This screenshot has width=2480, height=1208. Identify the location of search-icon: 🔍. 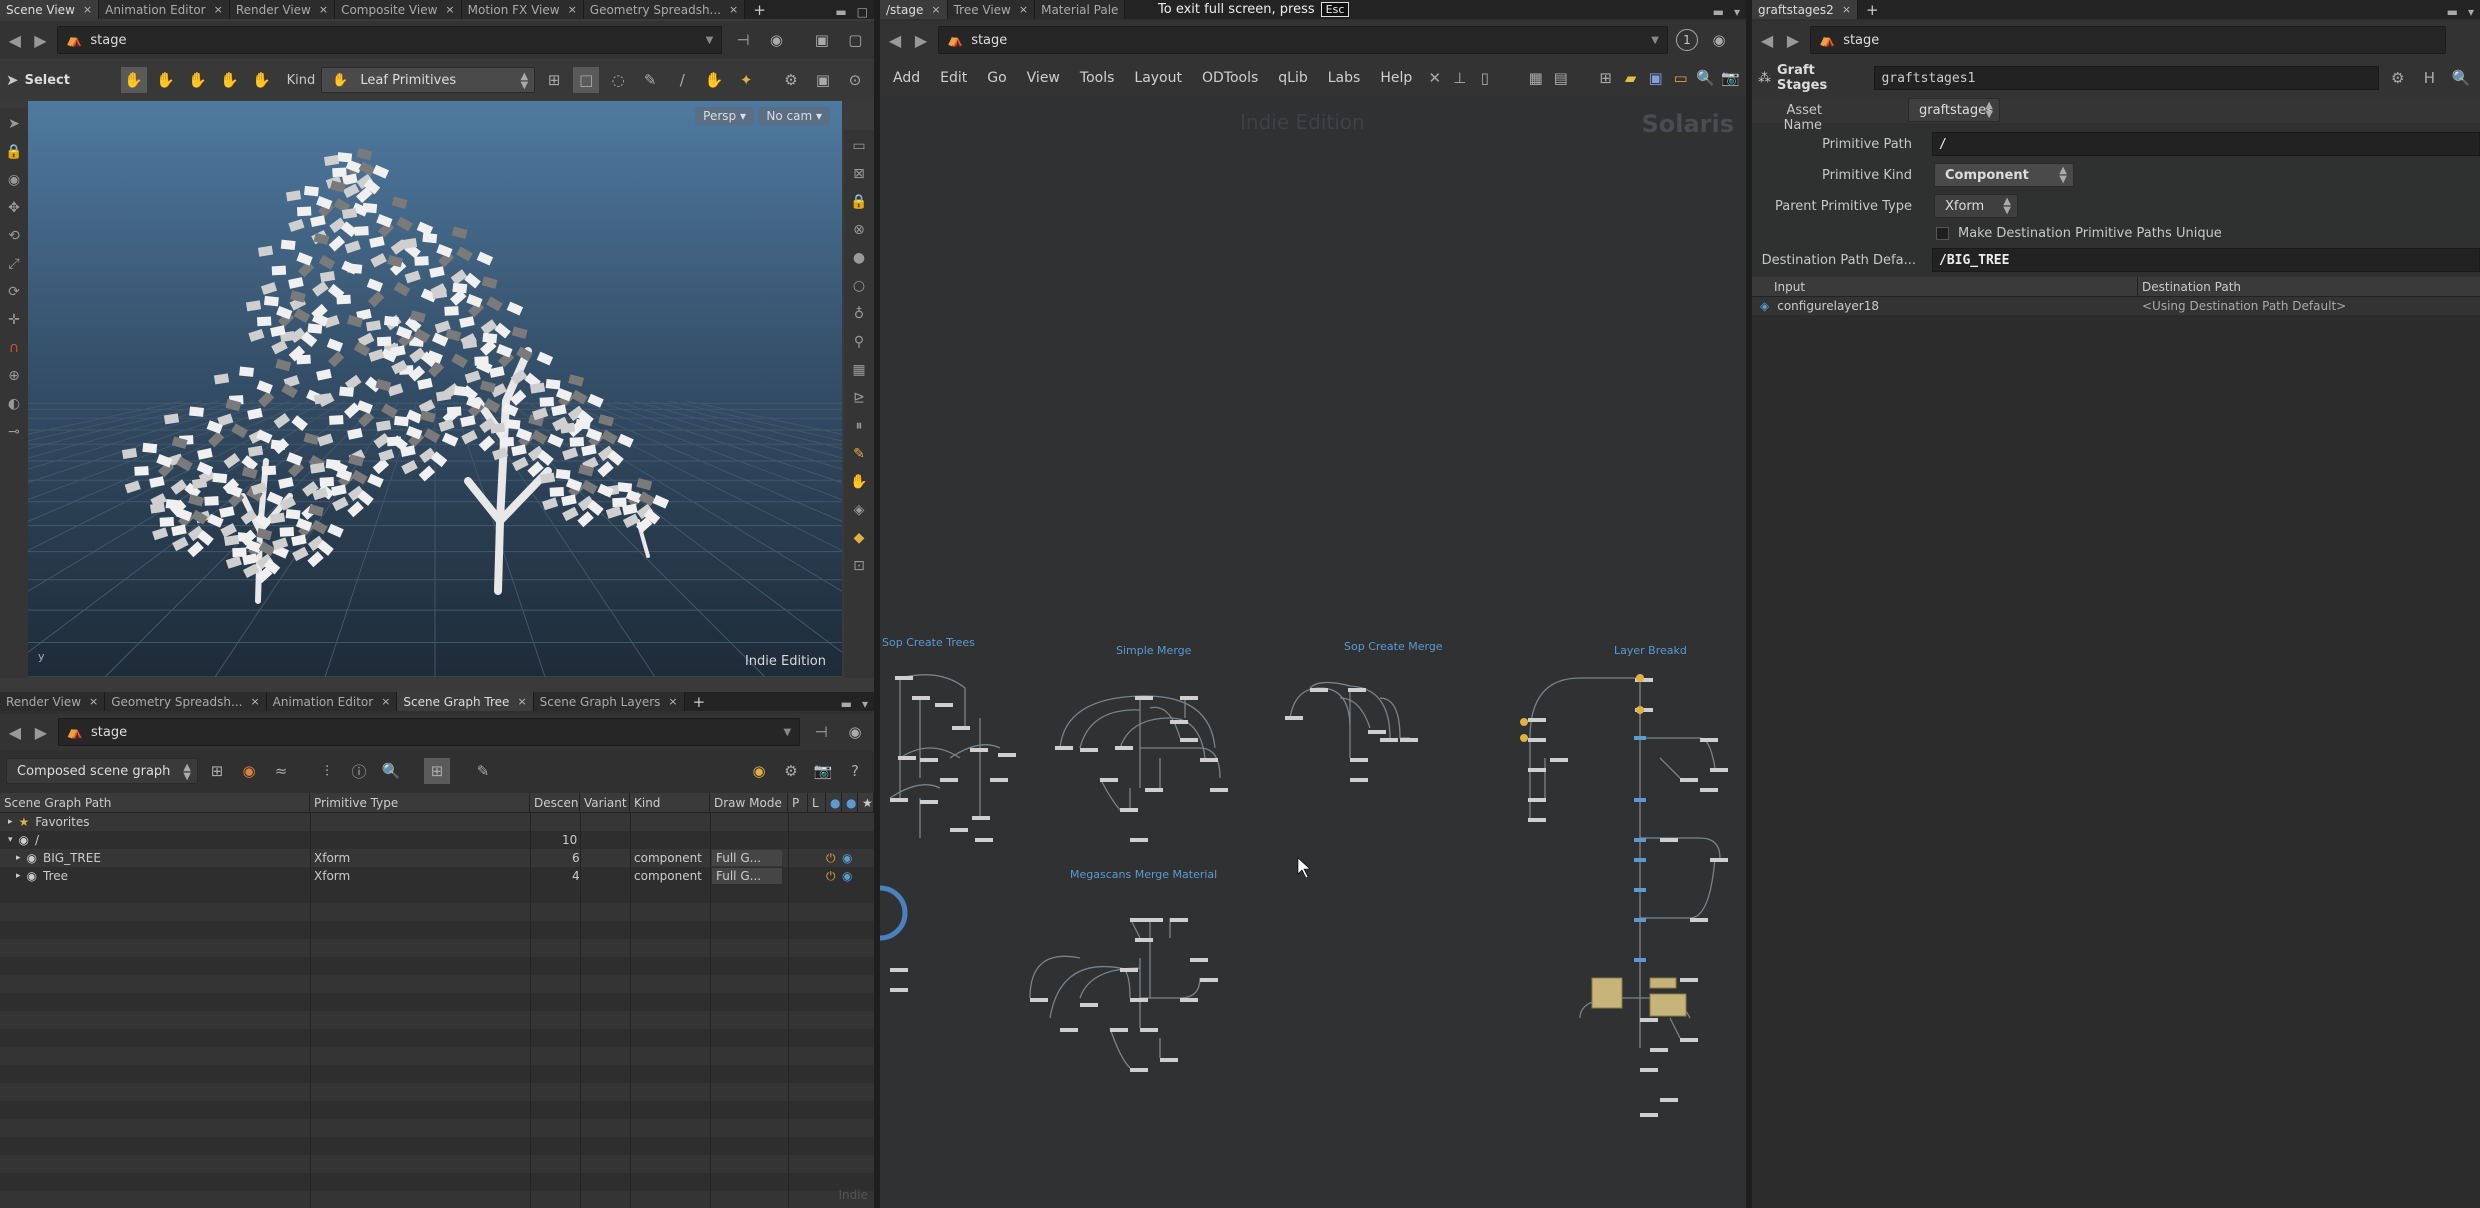
(1705, 78).